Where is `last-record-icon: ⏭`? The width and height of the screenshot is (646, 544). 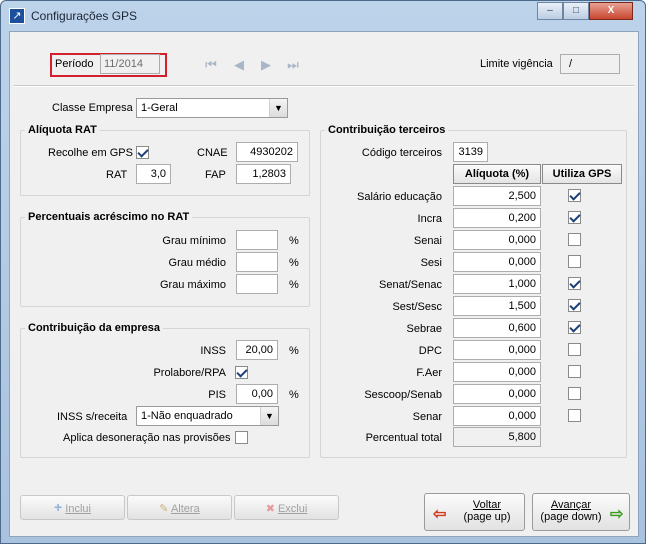
last-record-icon: ⏭ is located at coordinates (293, 65).